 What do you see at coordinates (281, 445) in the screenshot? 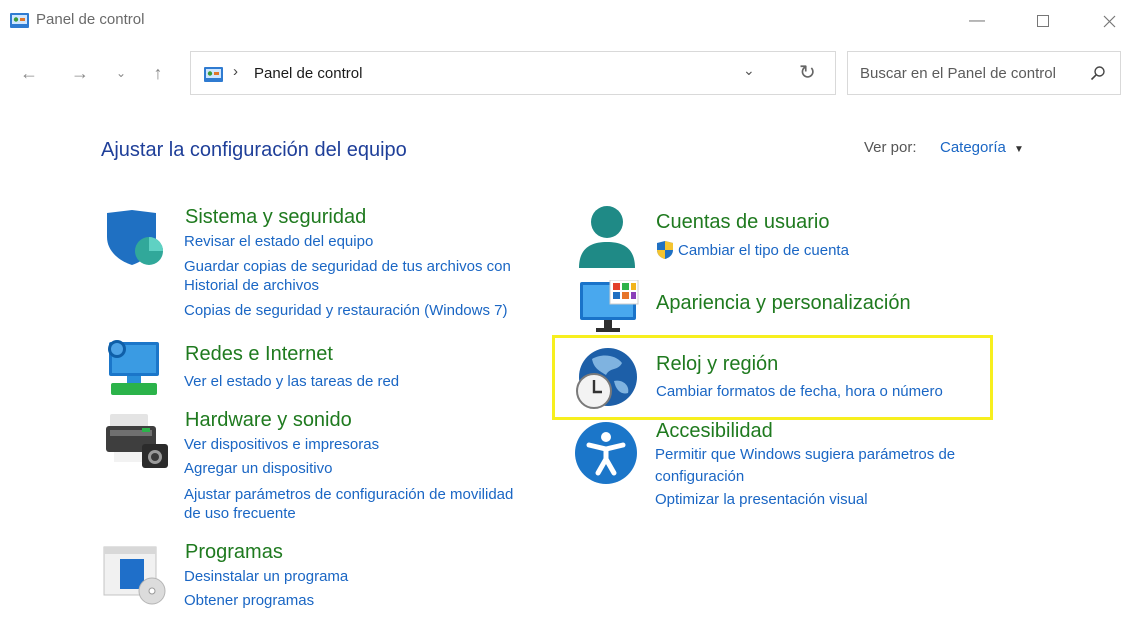
I see `link-devices-printers: Ver dispositivos e impresoras` at bounding box center [281, 445].